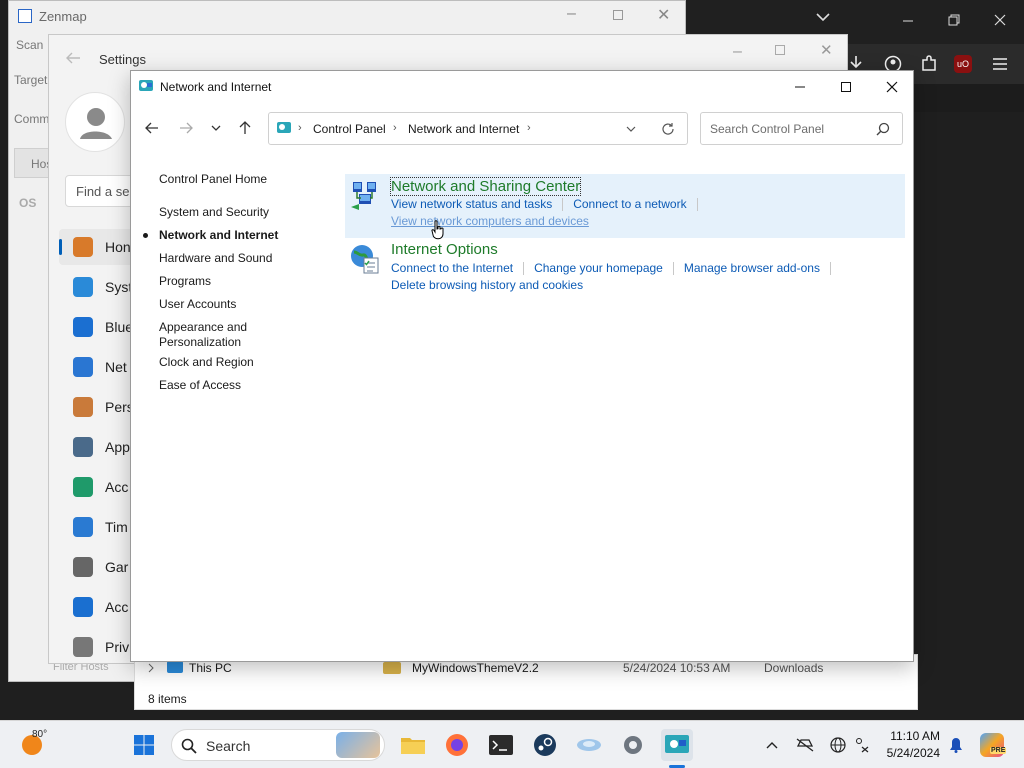  Describe the element at coordinates (772, 745) in the screenshot. I see `chevron-up-icon` at that location.